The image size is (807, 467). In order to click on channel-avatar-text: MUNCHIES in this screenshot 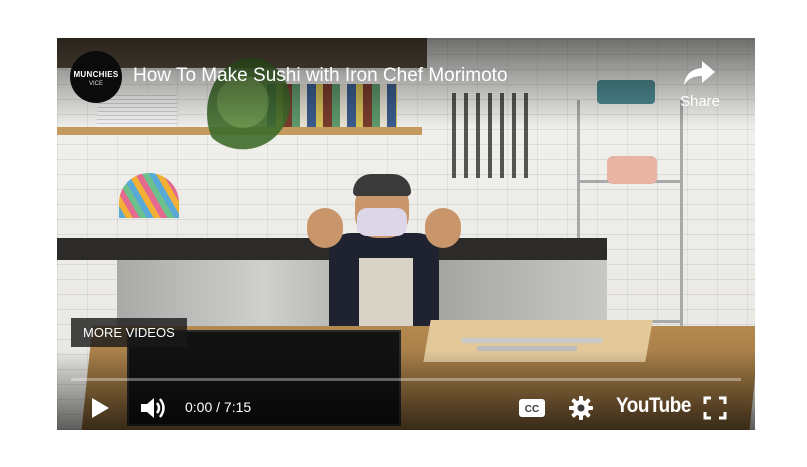, I will do `click(96, 74)`.